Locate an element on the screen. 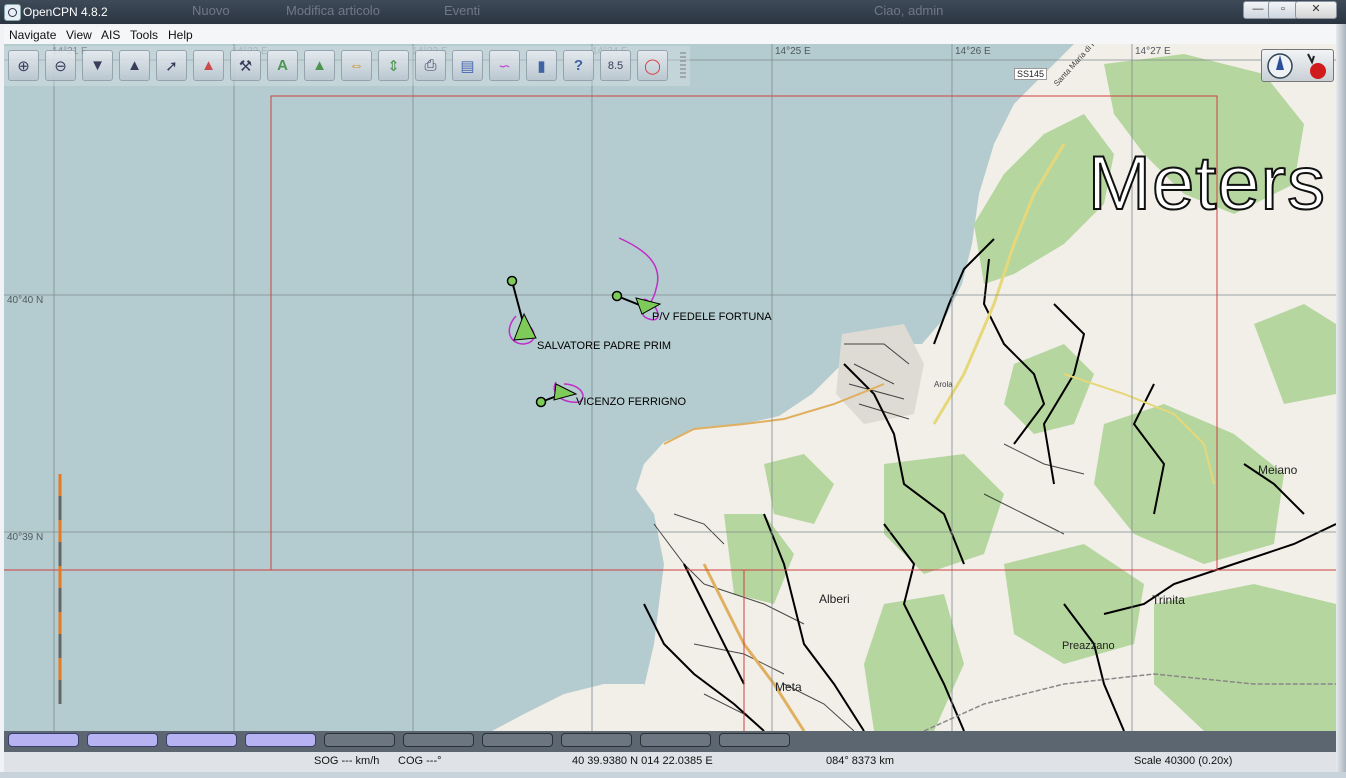  route-button: ➚ is located at coordinates (171, 65).